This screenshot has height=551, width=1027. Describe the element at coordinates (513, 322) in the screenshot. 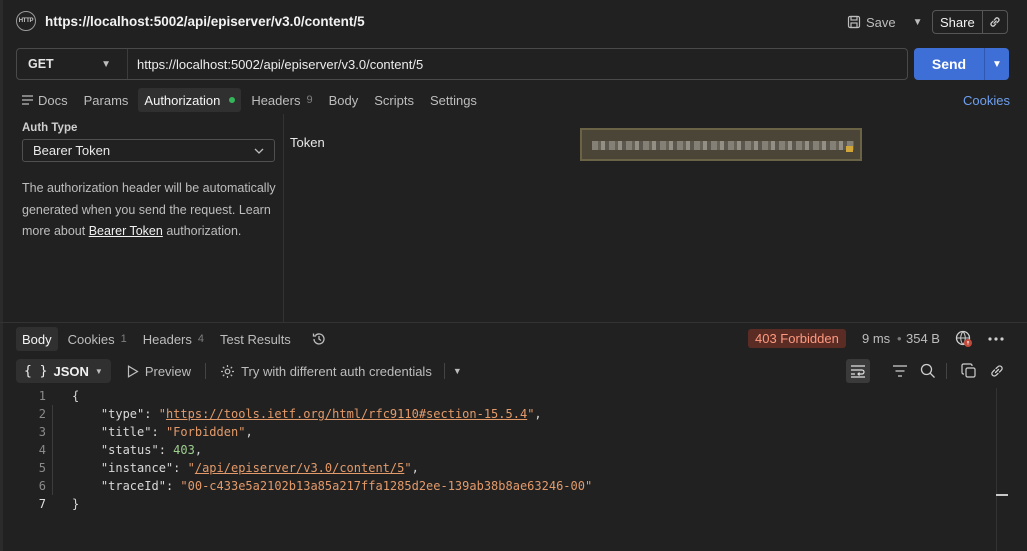

I see `panel-divider` at that location.